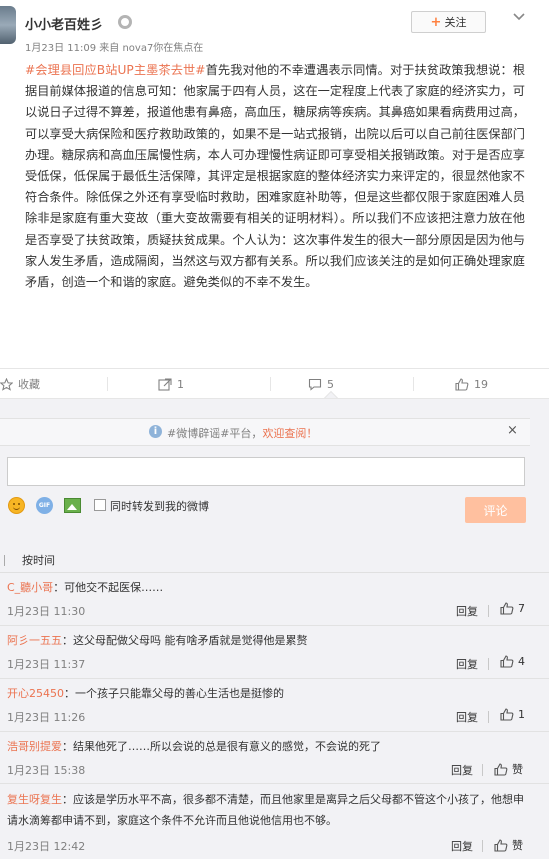  What do you see at coordinates (34, 640) in the screenshot?
I see `comment-user: 阿彡一五五` at bounding box center [34, 640].